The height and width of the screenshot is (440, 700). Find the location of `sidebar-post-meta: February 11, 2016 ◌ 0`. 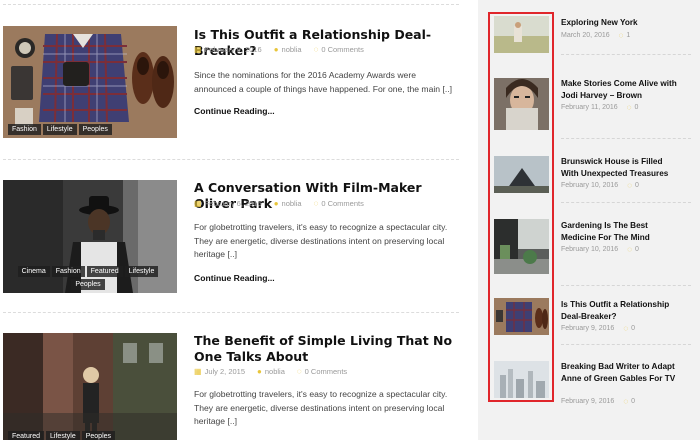

sidebar-post-meta: February 11, 2016 ◌ 0 is located at coordinates (599, 107).